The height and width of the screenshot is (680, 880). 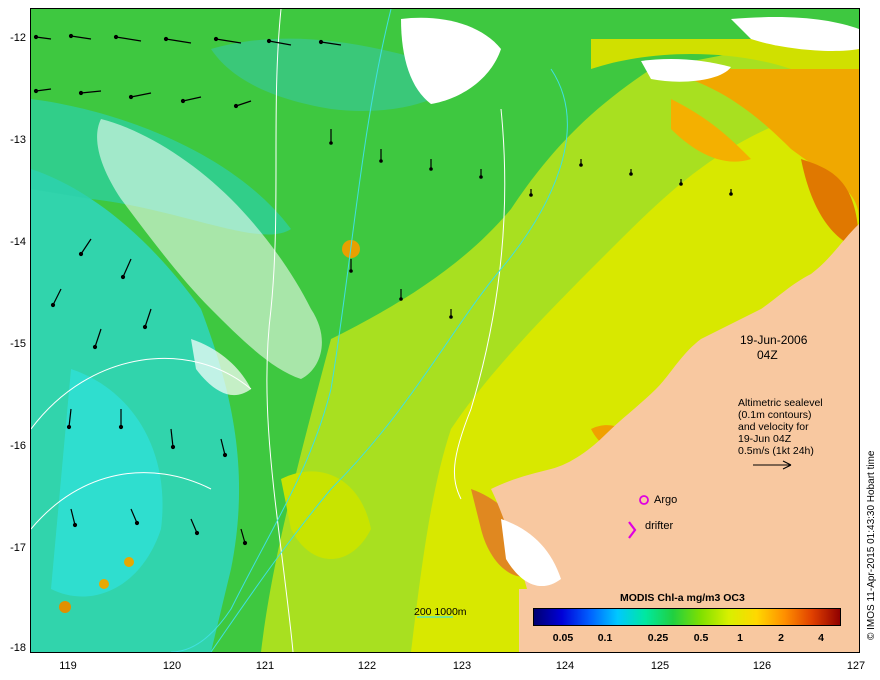 I want to click on x-tick-label: 124, so click(x=565, y=666).